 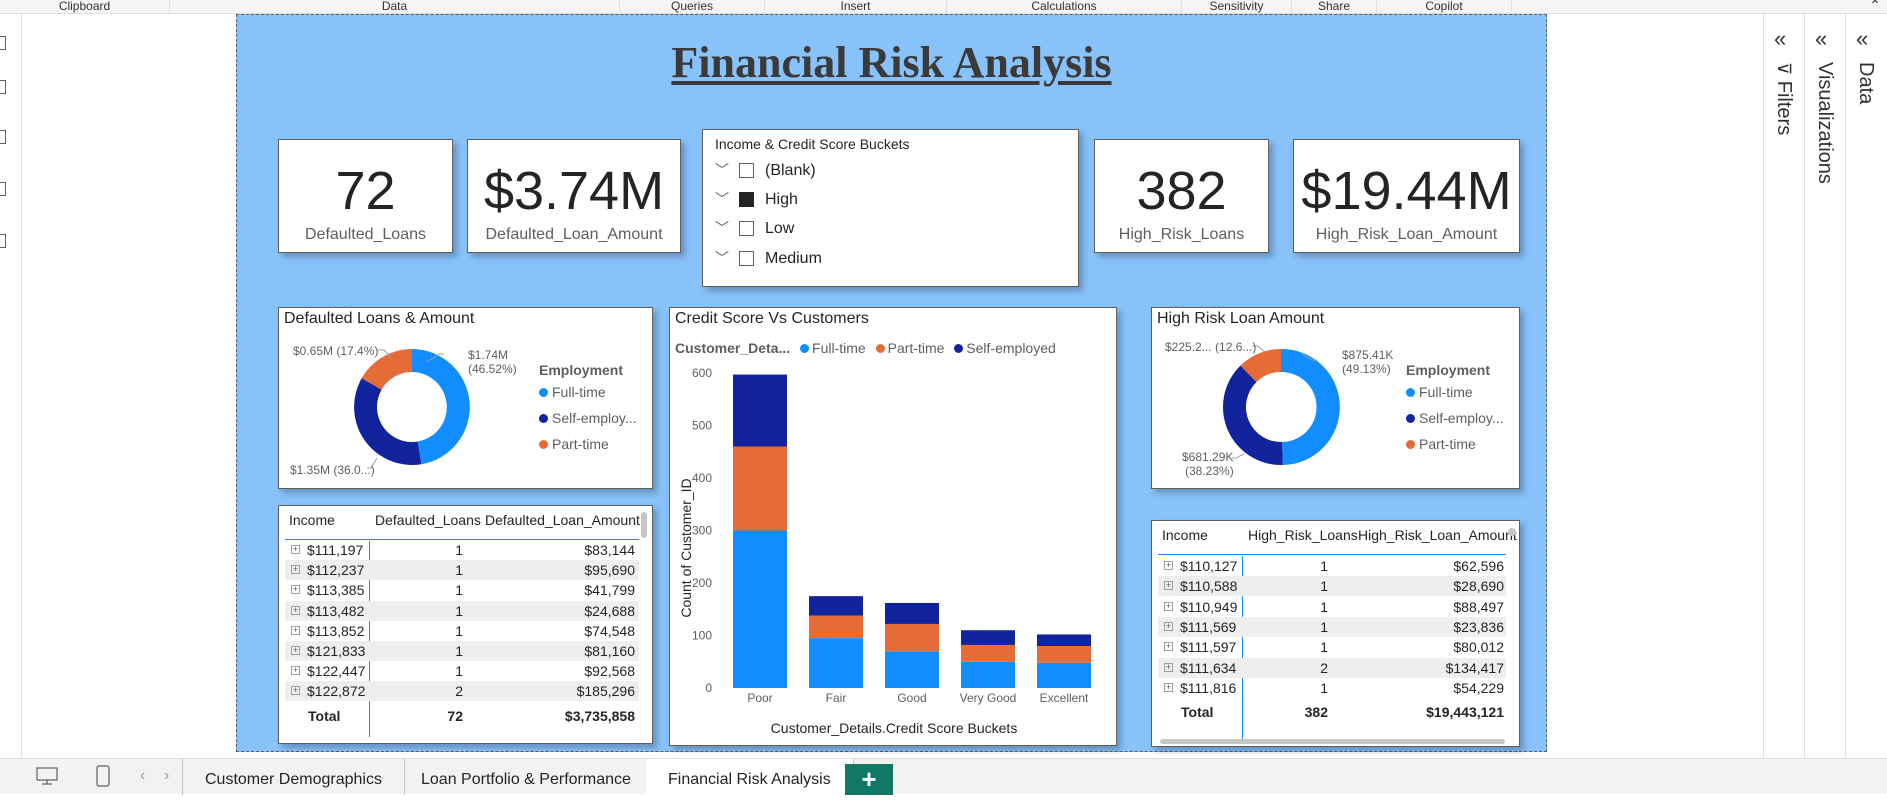 What do you see at coordinates (1866, 386) in the screenshot?
I see `data-pane: « Data` at bounding box center [1866, 386].